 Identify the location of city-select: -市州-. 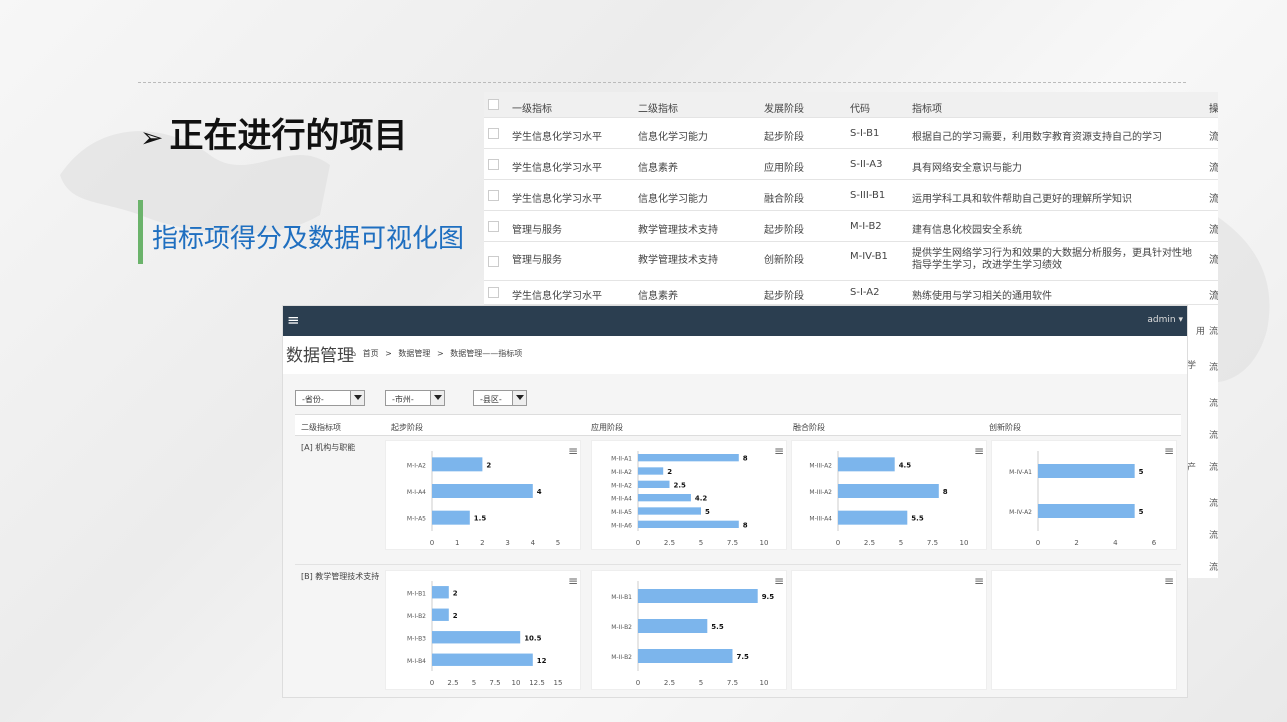
(415, 398).